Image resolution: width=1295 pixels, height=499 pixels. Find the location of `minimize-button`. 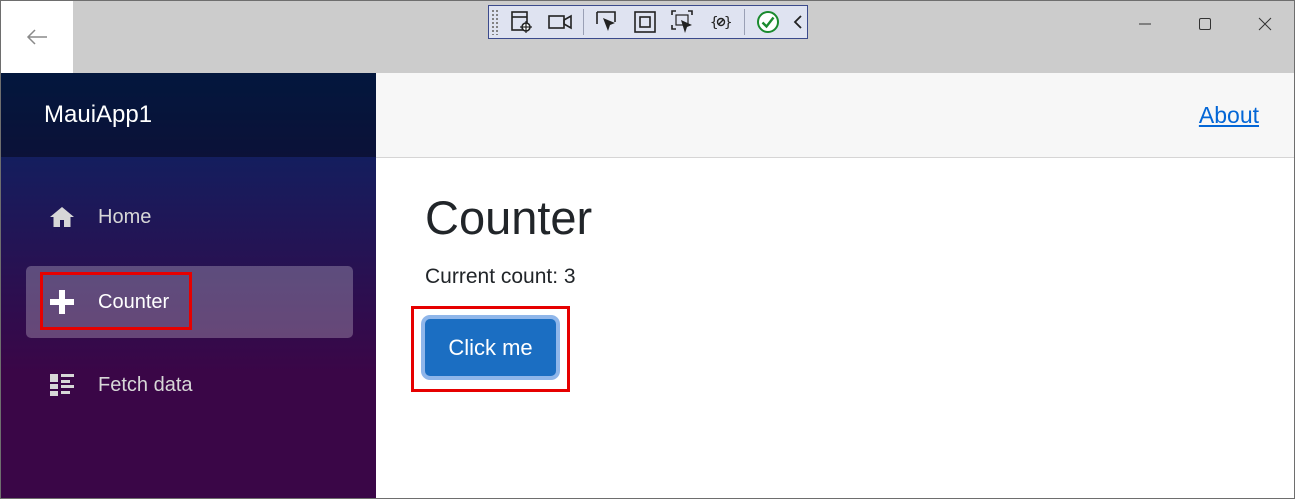

minimize-button is located at coordinates (1145, 24).